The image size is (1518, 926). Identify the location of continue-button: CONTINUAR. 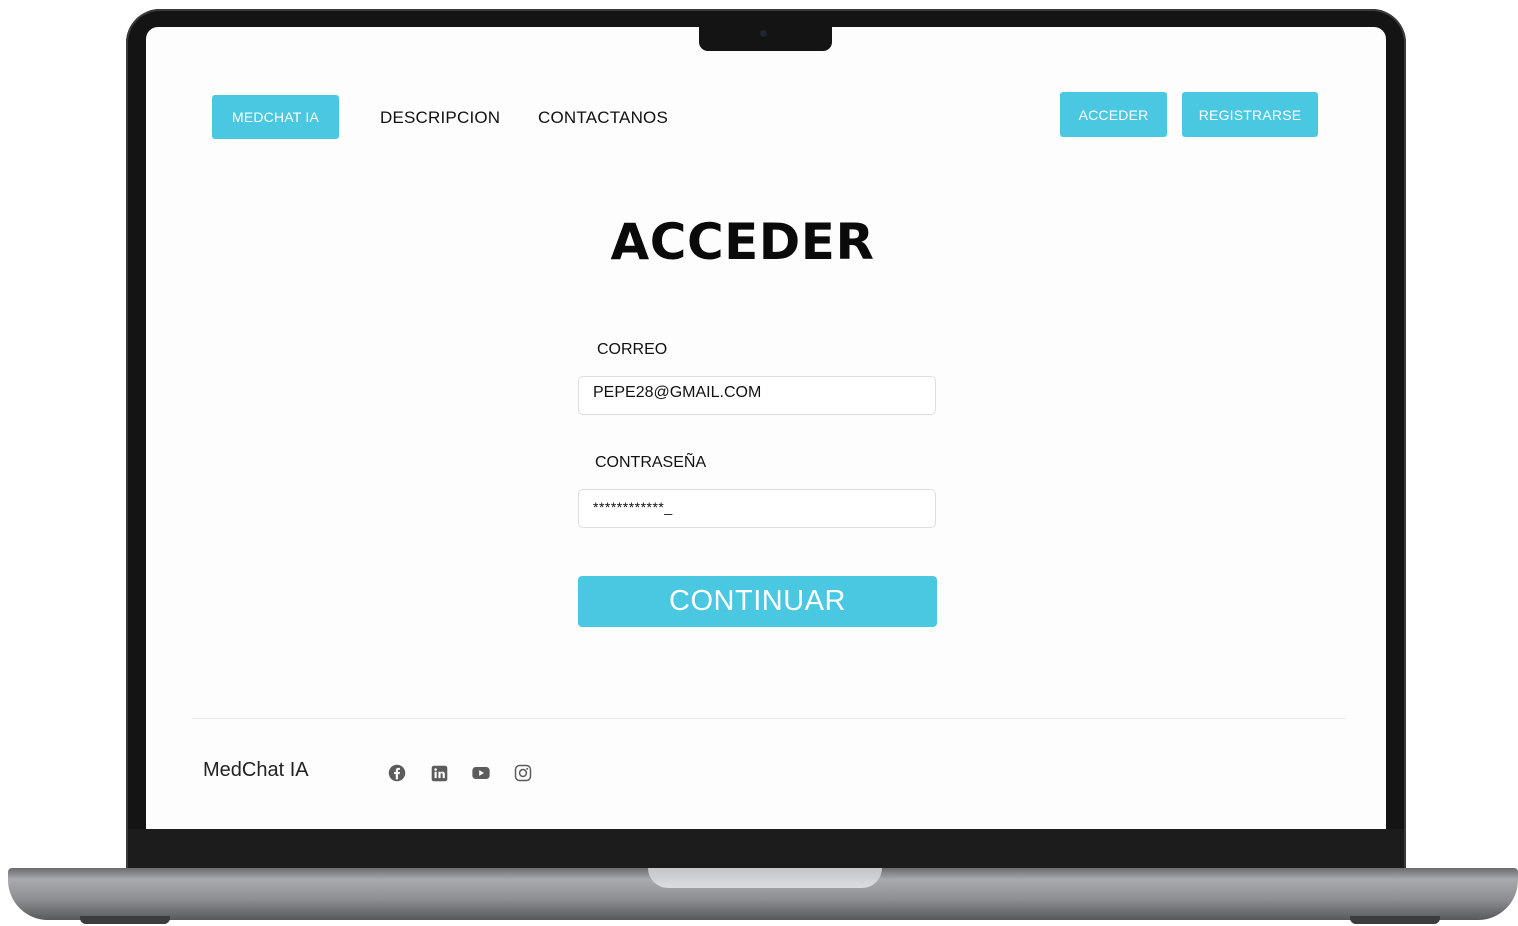
(757, 601).